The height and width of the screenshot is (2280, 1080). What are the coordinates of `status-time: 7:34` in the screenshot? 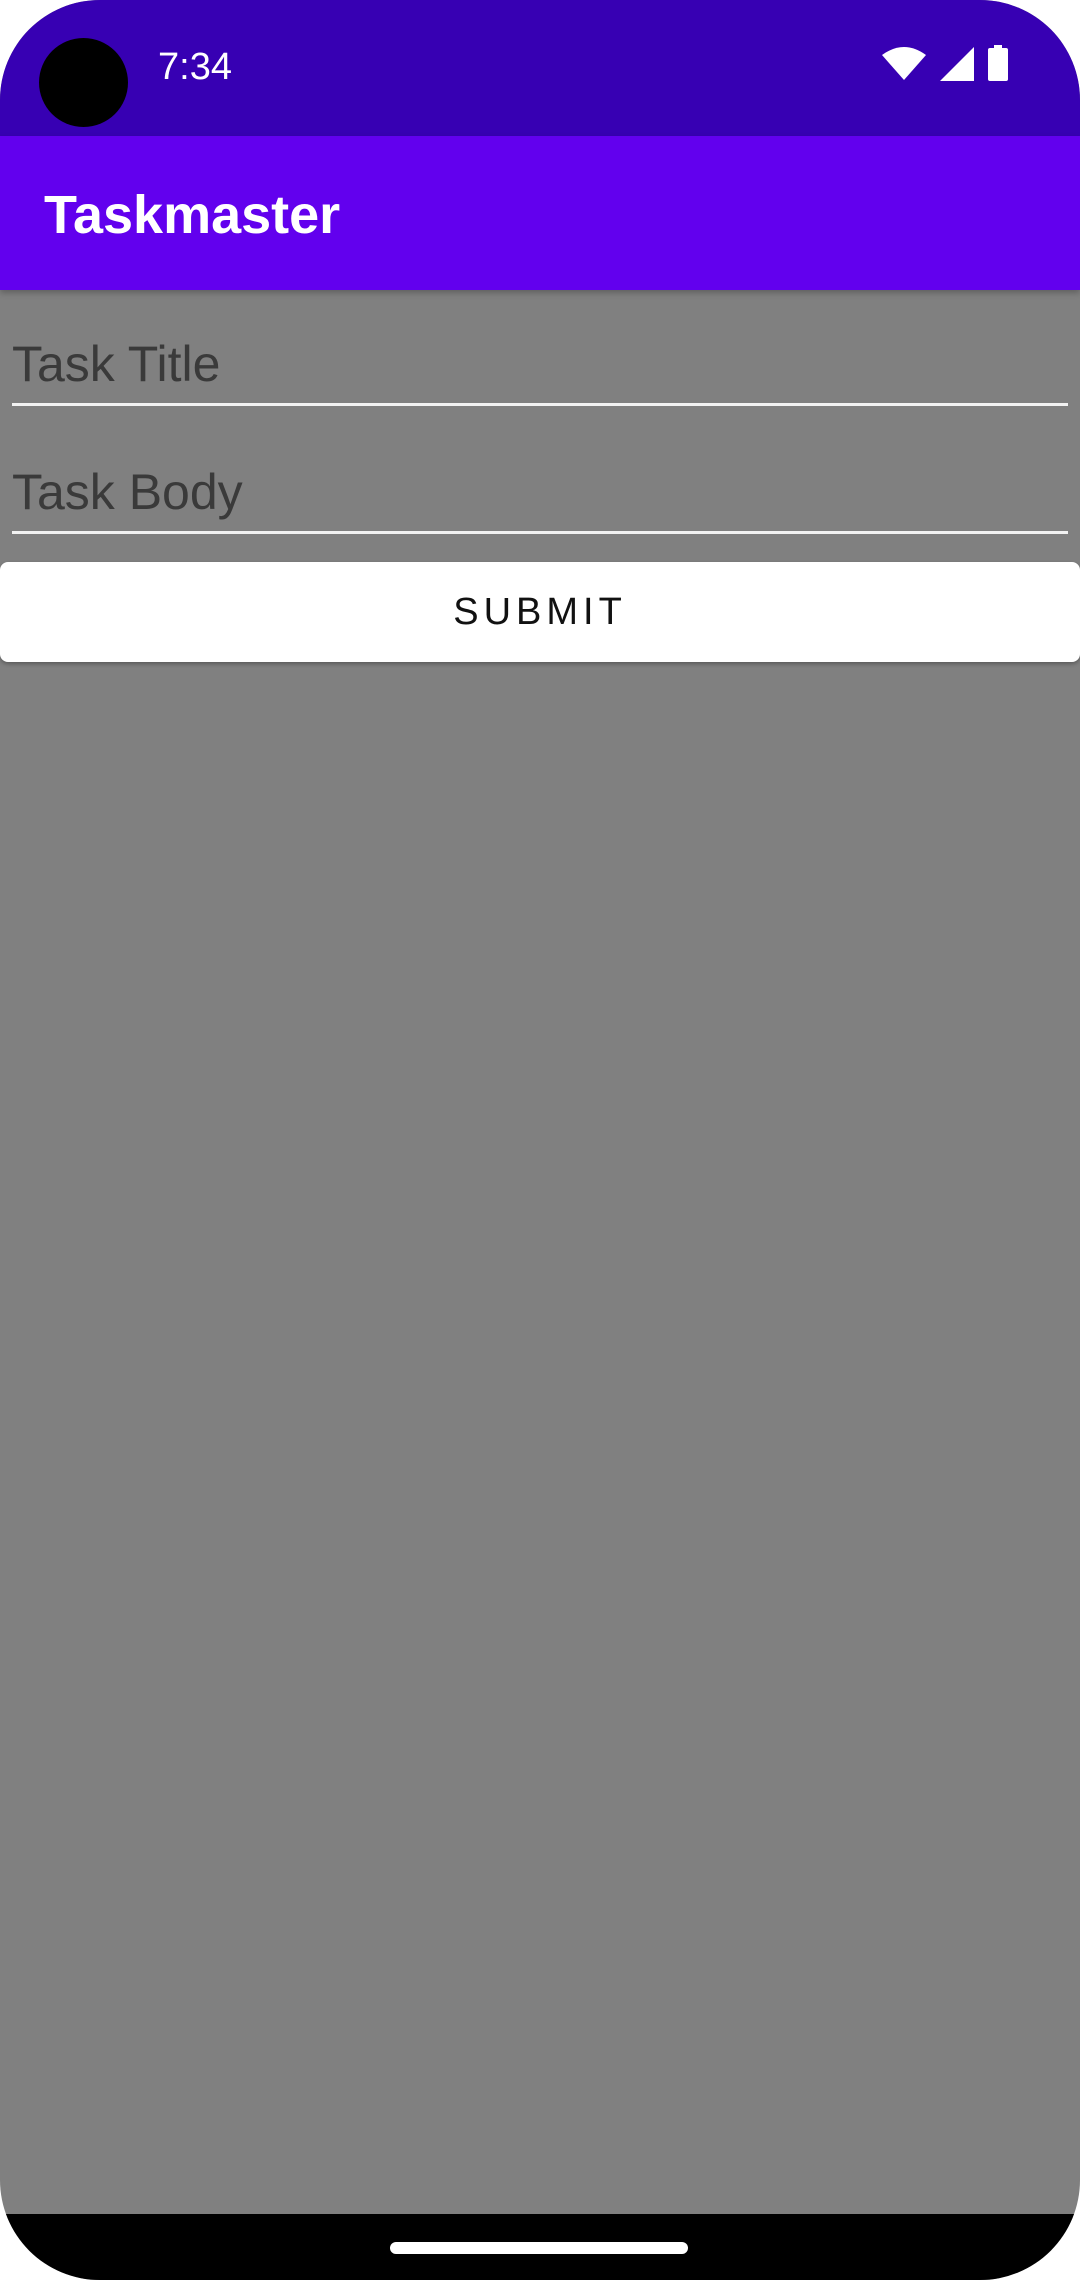 It's located at (195, 67).